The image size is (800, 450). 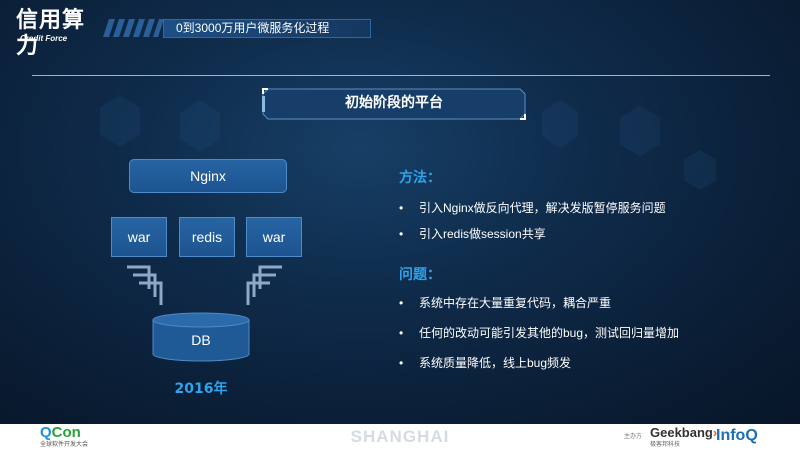 I want to click on problem-heading: 问题：, so click(x=420, y=275).